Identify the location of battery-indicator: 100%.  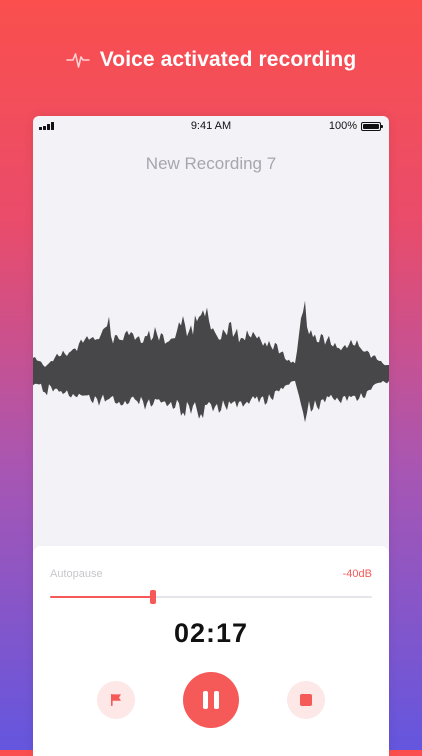
(355, 126).